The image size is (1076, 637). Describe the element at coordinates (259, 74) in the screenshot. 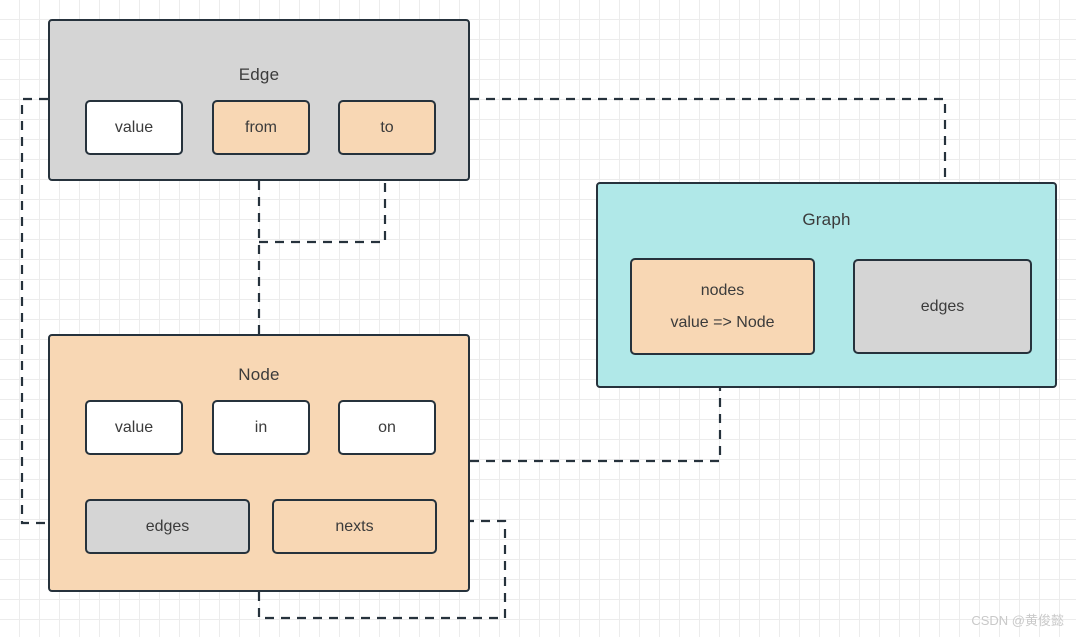

I see `group-edge-title: Edge` at that location.